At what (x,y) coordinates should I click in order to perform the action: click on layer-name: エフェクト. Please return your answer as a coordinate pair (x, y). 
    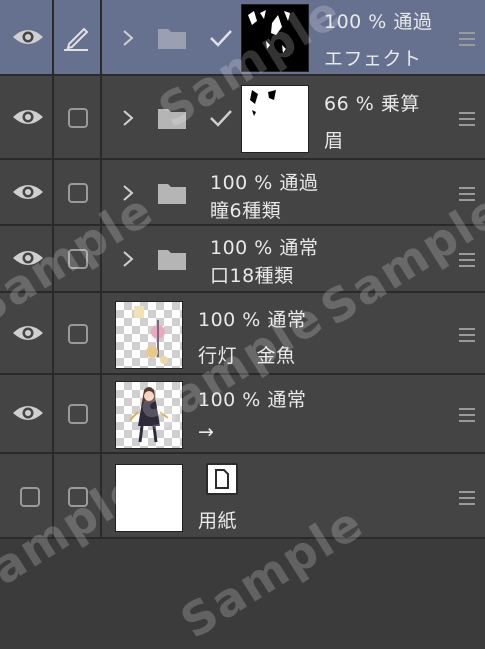
    Looking at the image, I should click on (373, 57).